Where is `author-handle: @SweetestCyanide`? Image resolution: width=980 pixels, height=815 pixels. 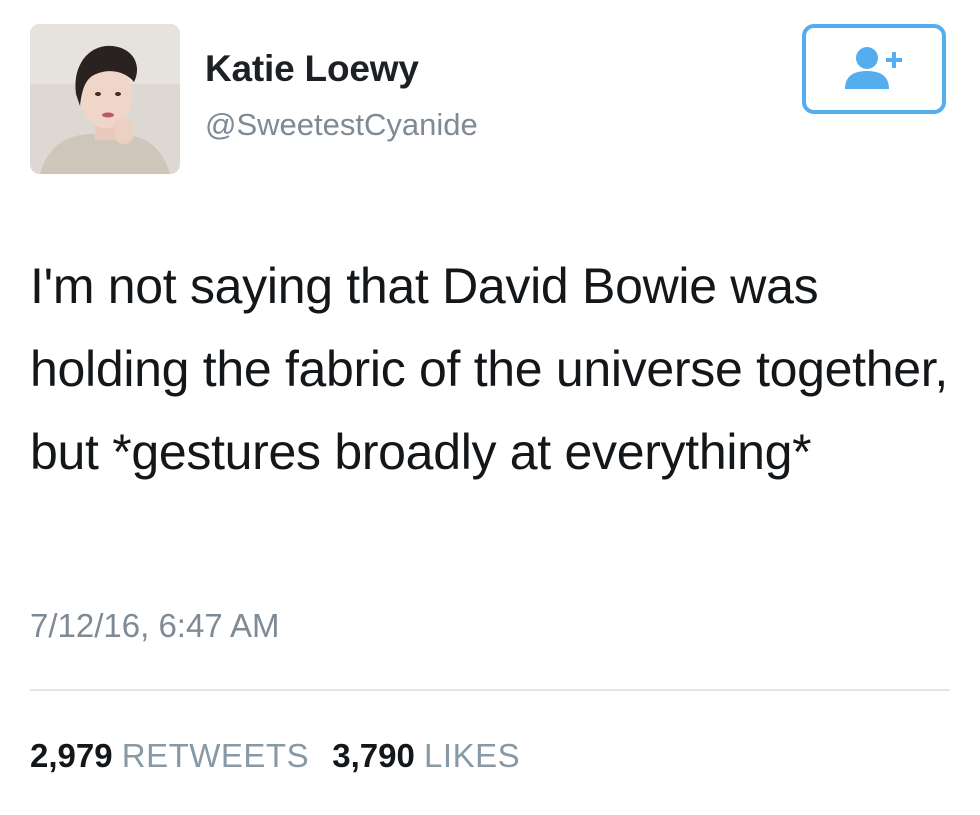
author-handle: @SweetestCyanide is located at coordinates (341, 125).